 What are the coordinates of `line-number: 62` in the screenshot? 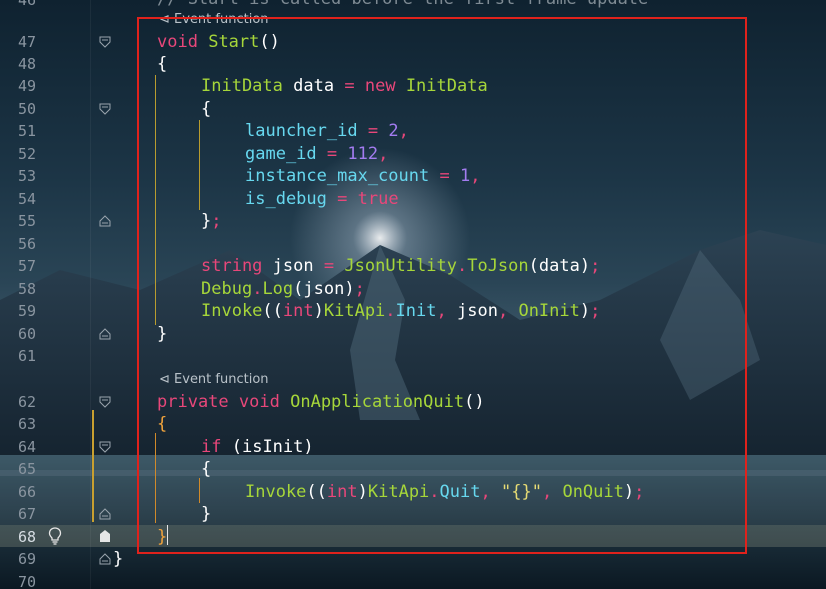 It's located at (26, 402).